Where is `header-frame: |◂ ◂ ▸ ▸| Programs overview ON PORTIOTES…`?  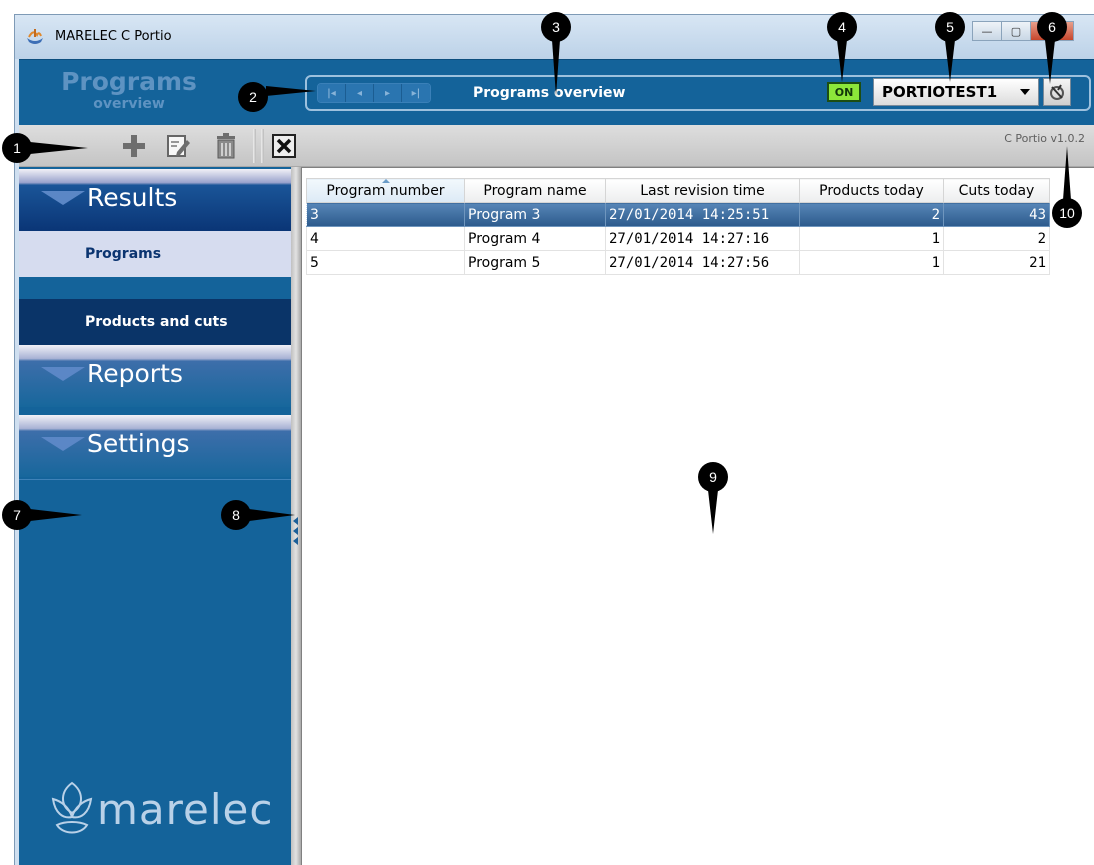 header-frame: |◂ ◂ ▸ ▸| Programs overview ON PORTIOTES… is located at coordinates (698, 93).